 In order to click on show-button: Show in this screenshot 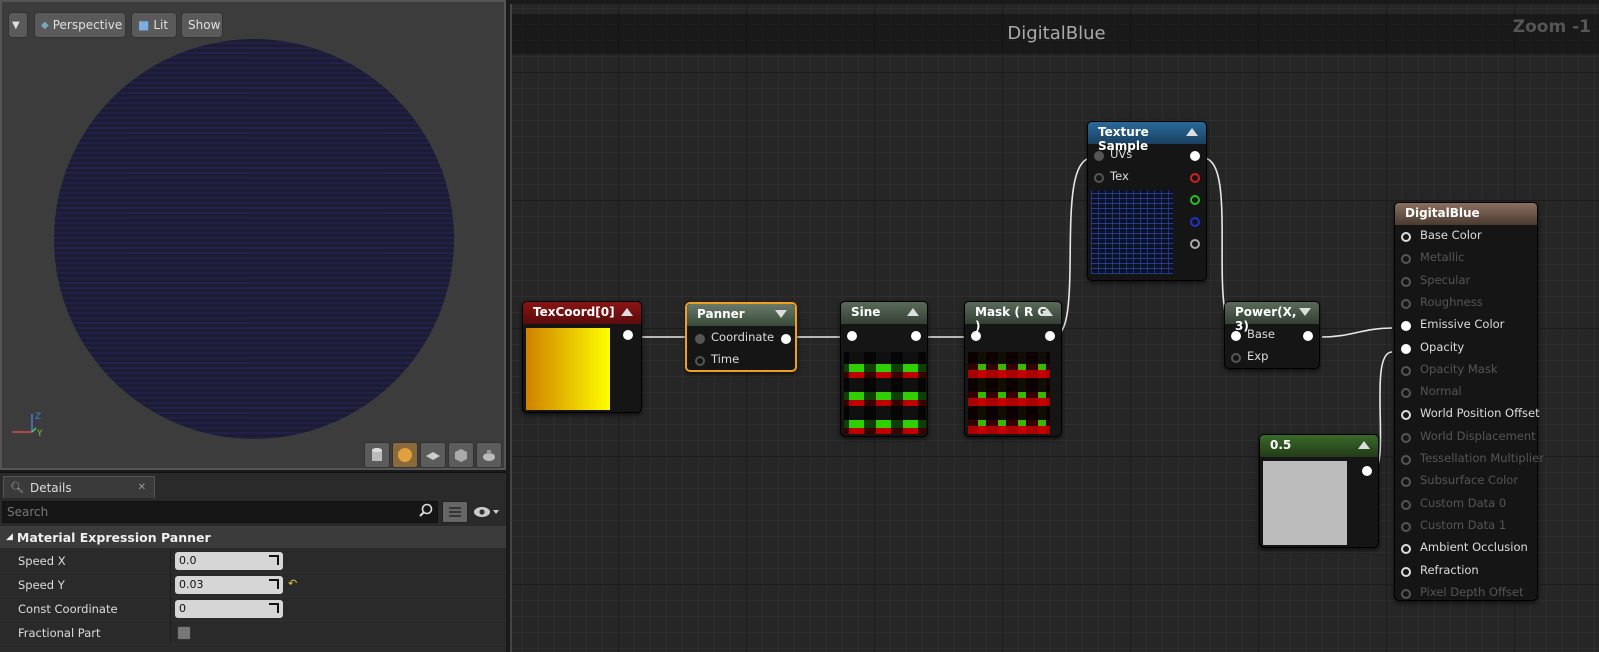, I will do `click(202, 25)`.